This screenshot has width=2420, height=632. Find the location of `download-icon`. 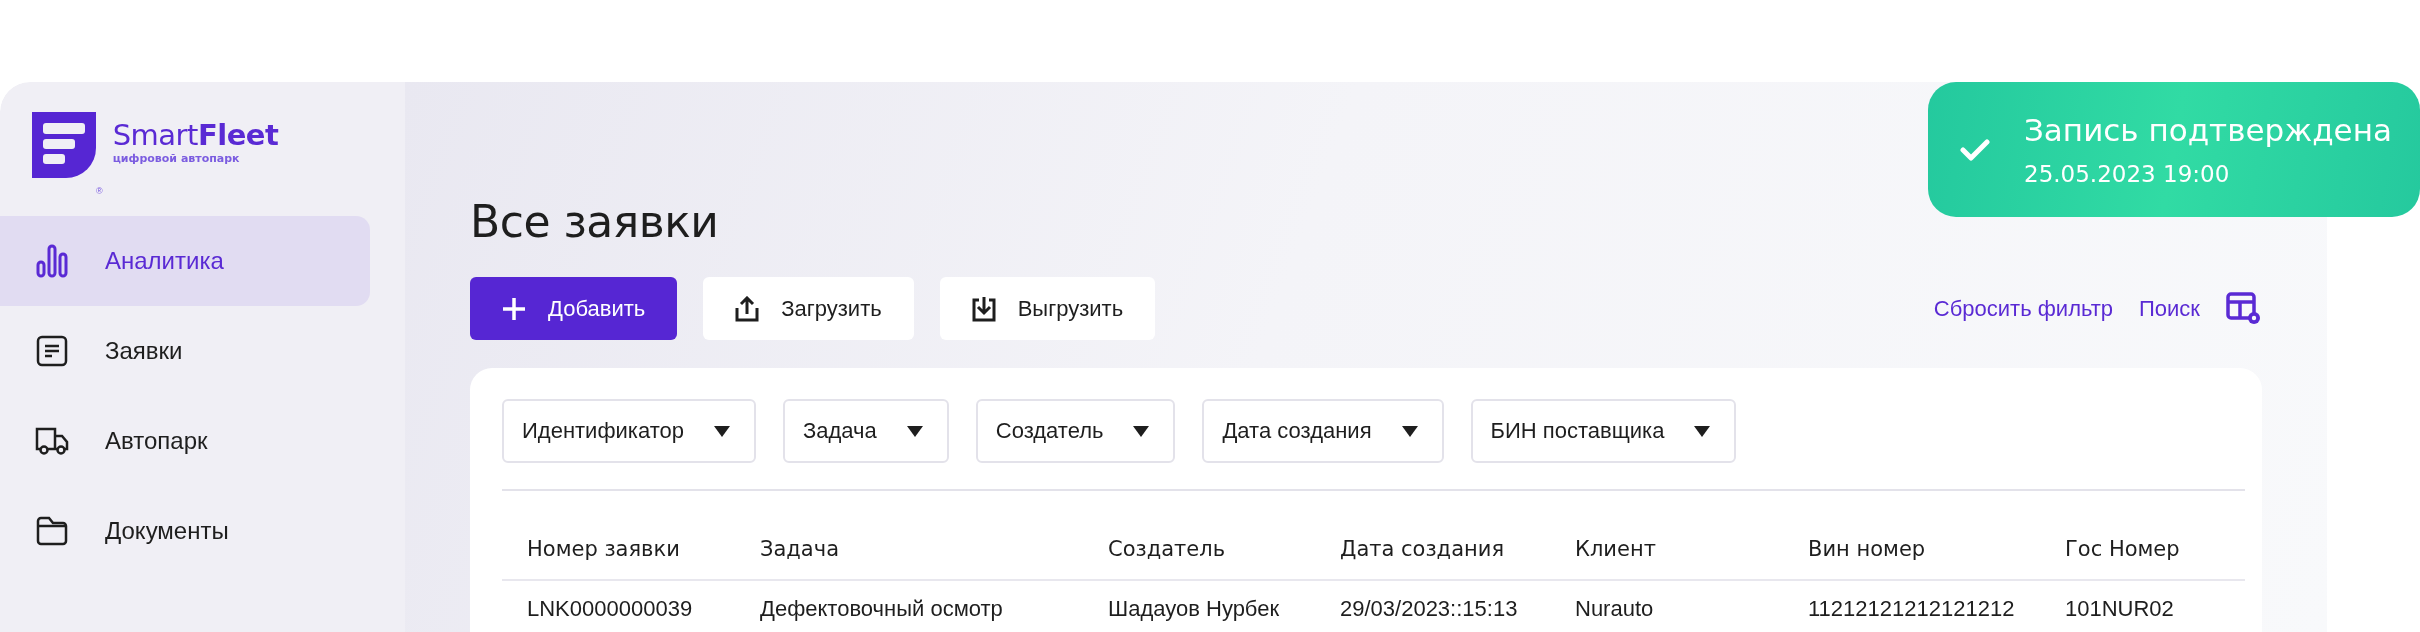

download-icon is located at coordinates (983, 308).